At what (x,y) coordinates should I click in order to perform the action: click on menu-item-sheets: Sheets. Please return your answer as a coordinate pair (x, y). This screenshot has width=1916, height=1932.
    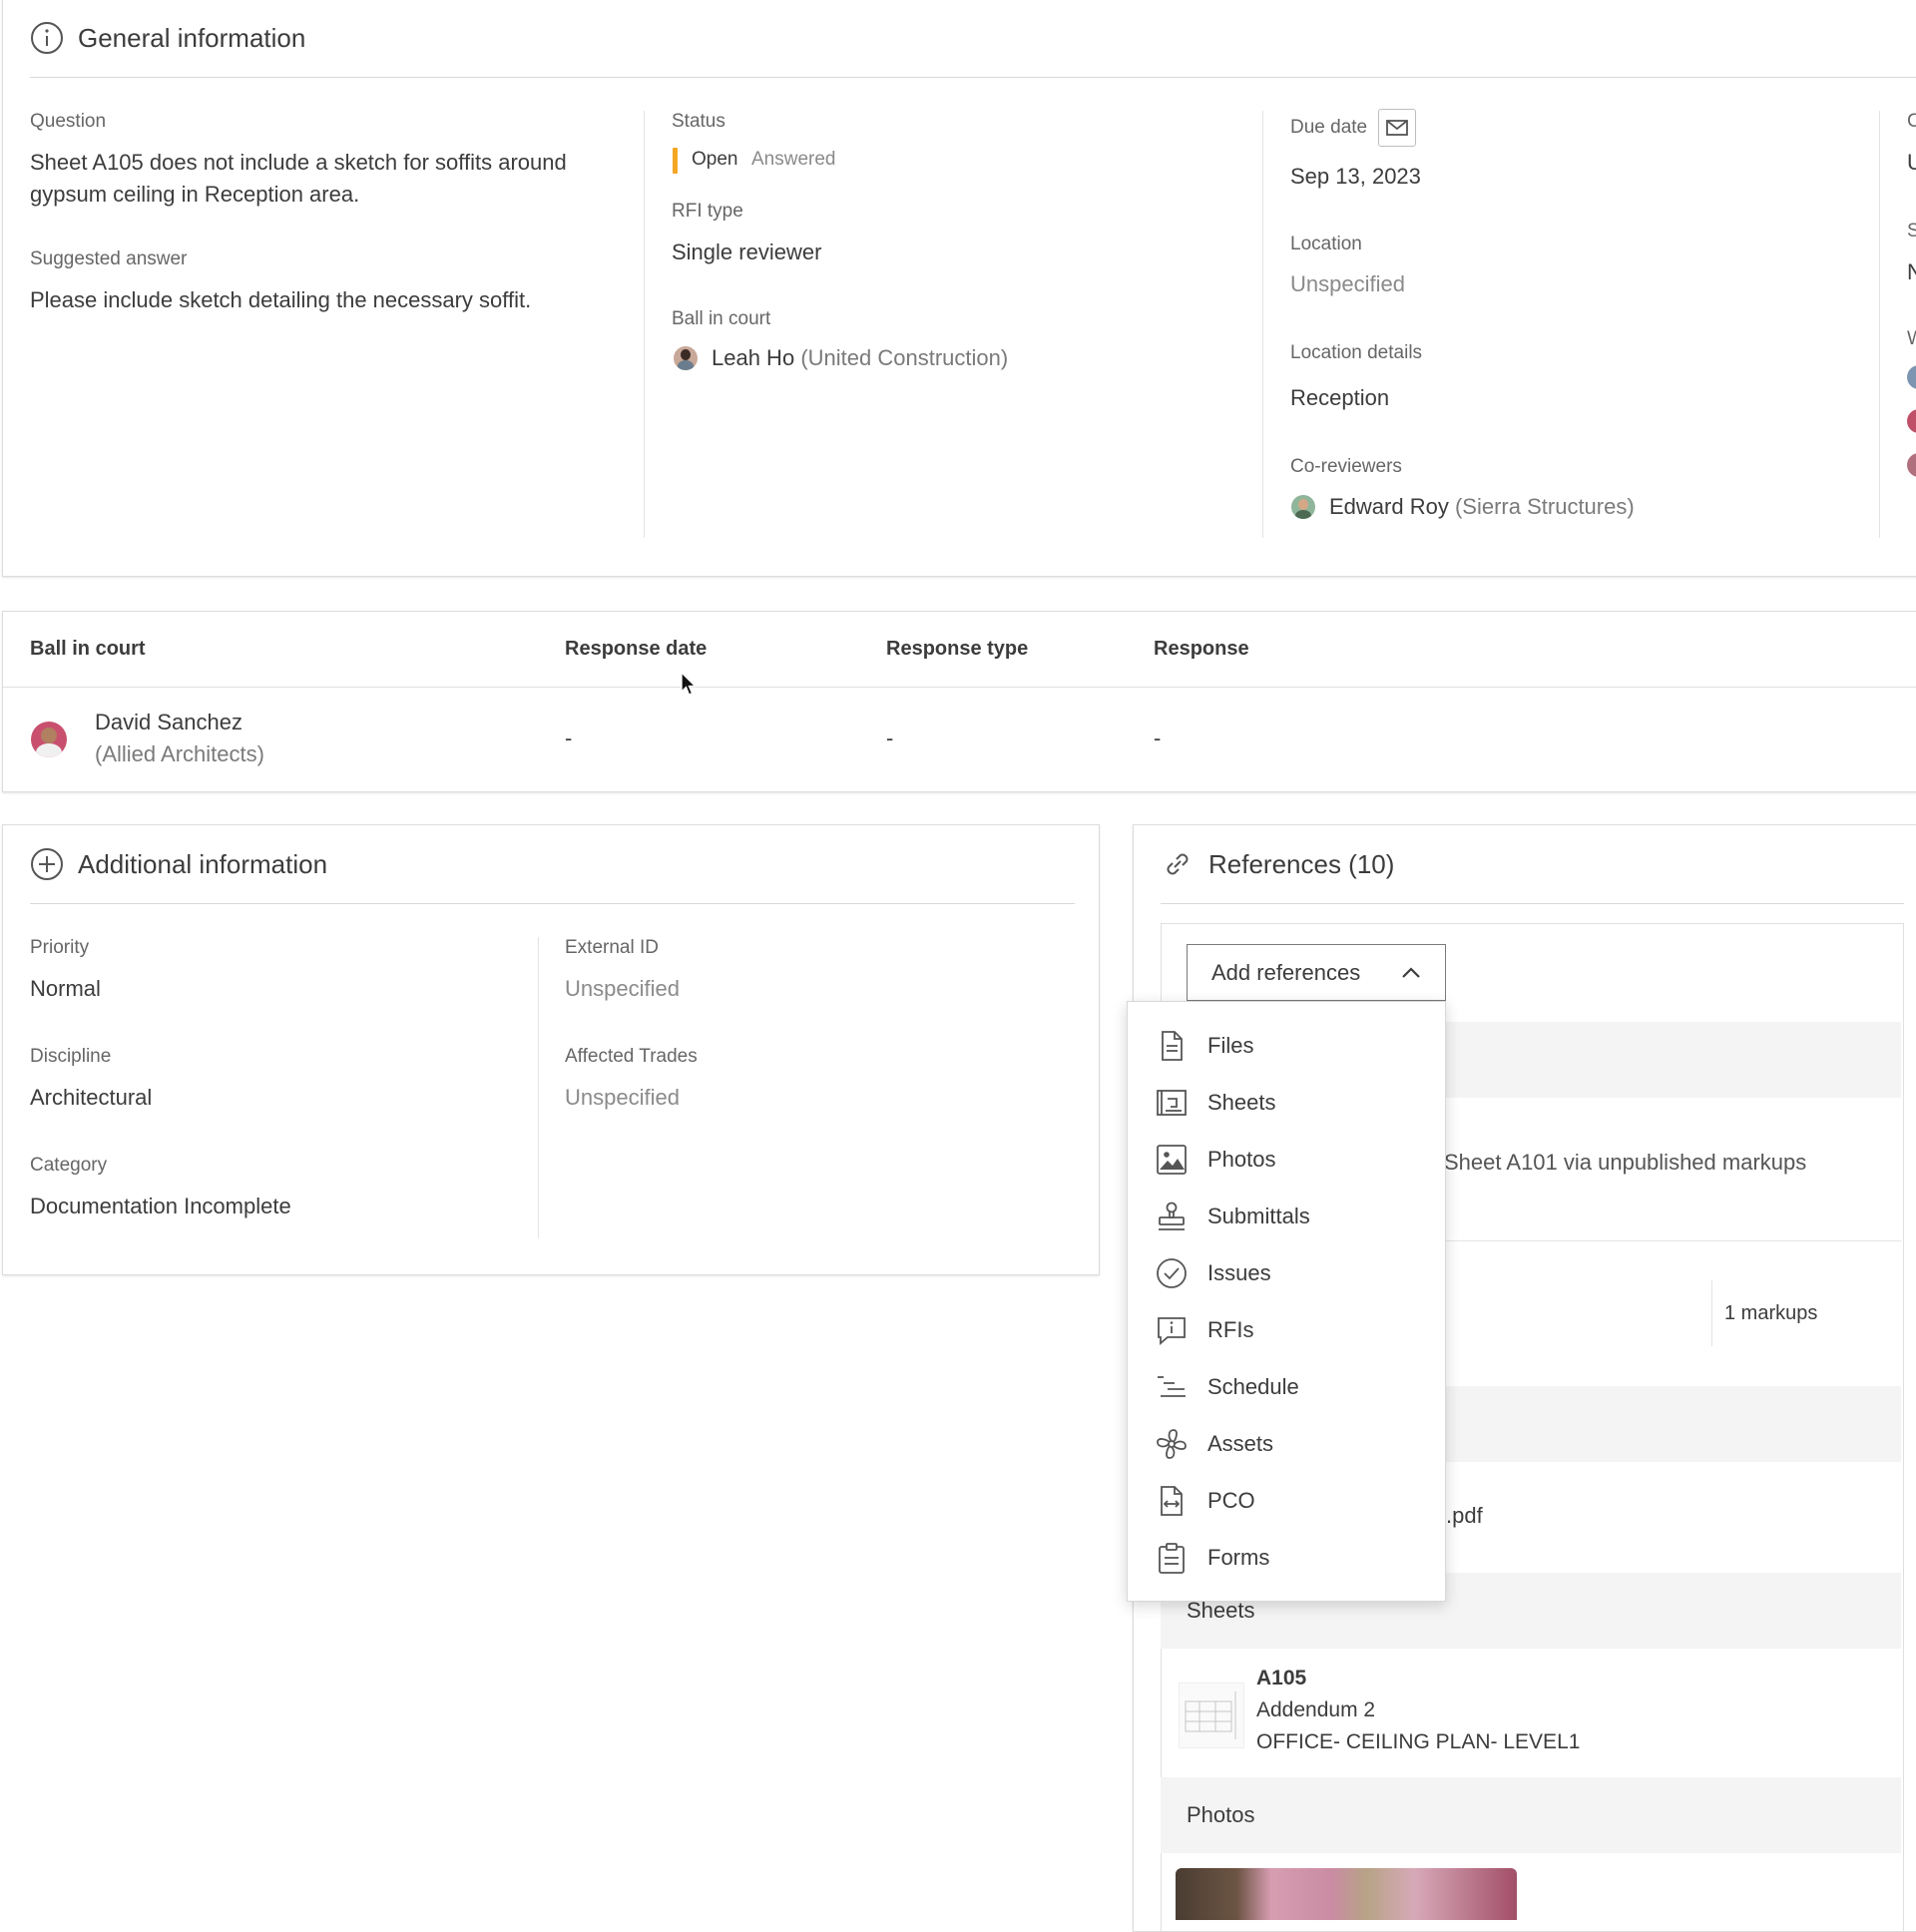
    Looking at the image, I should click on (1286, 1102).